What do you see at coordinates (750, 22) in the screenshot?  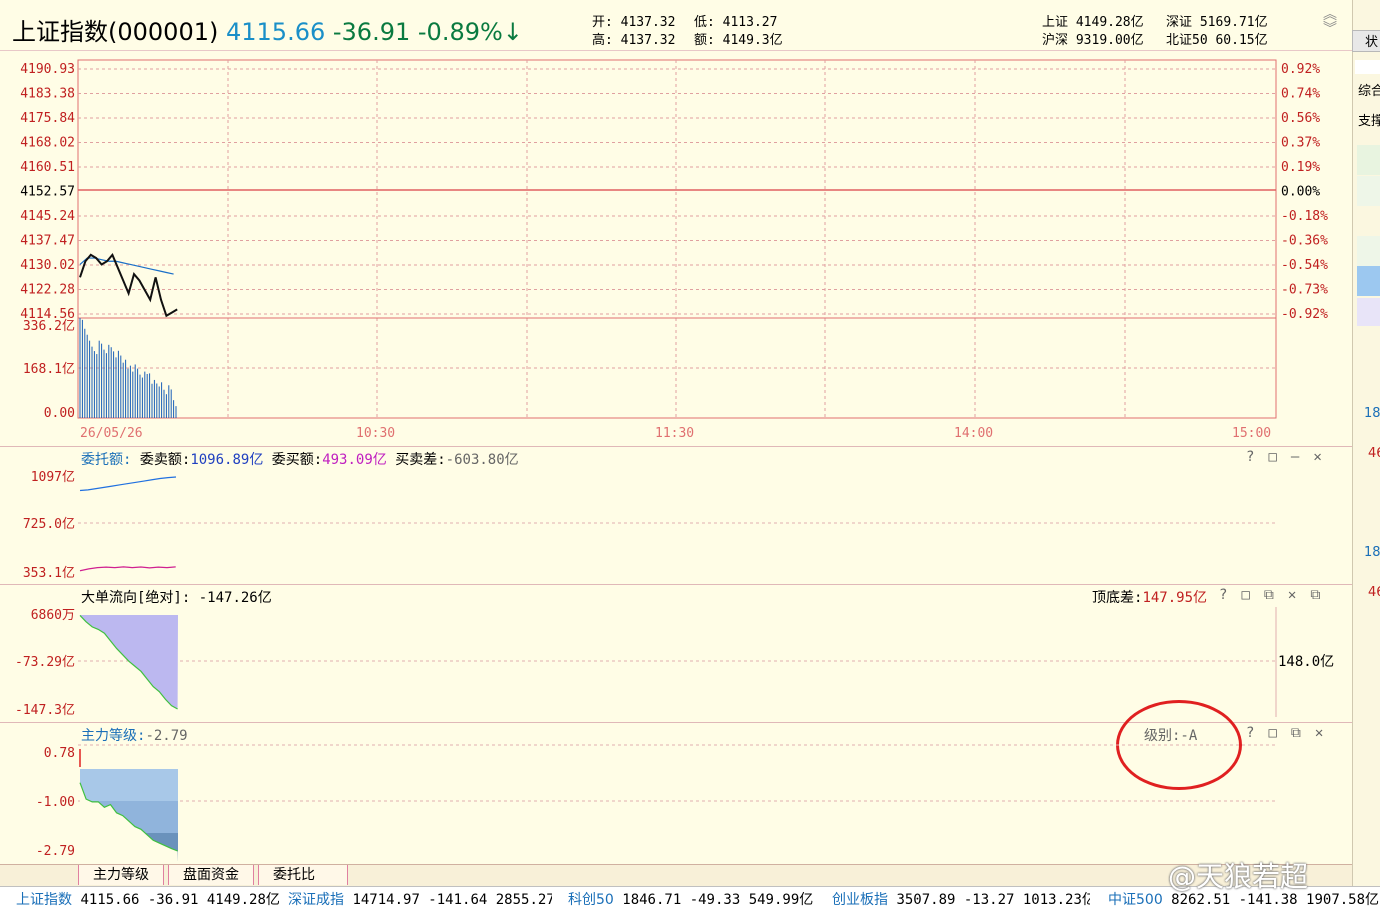 I see `low-value: 4113.27` at bounding box center [750, 22].